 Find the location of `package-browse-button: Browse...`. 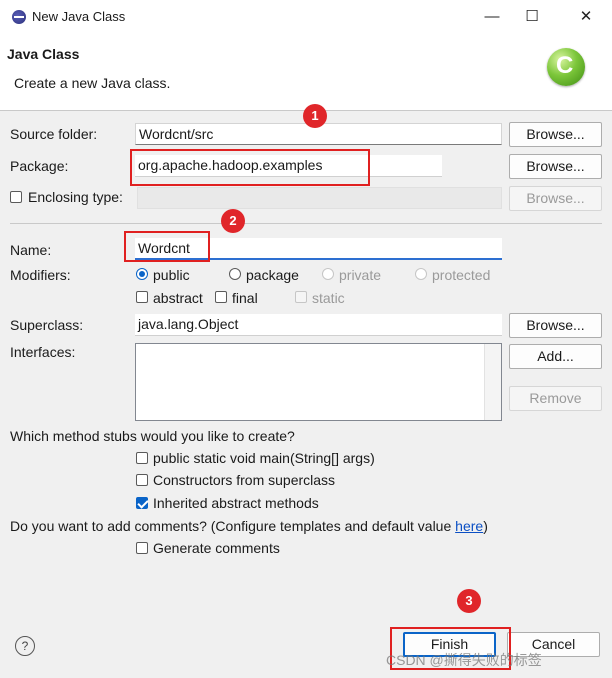

package-browse-button: Browse... is located at coordinates (555, 166).